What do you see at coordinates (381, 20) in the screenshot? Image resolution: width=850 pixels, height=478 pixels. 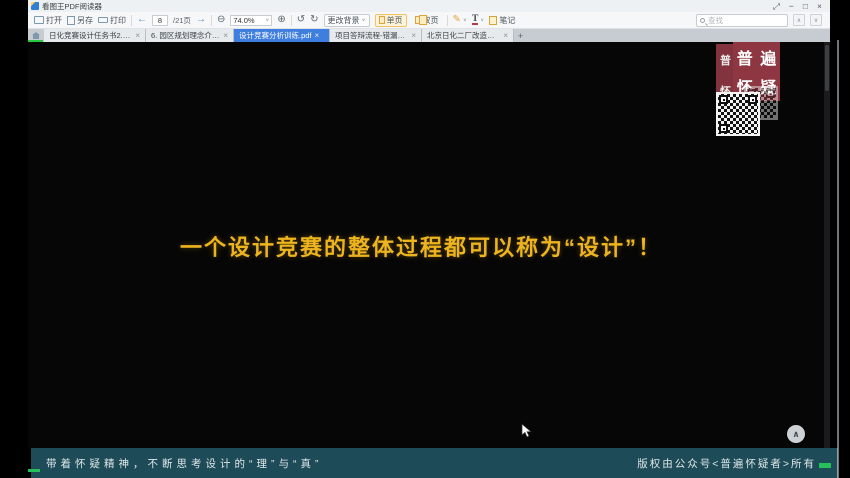 I see `single-page-icon` at bounding box center [381, 20].